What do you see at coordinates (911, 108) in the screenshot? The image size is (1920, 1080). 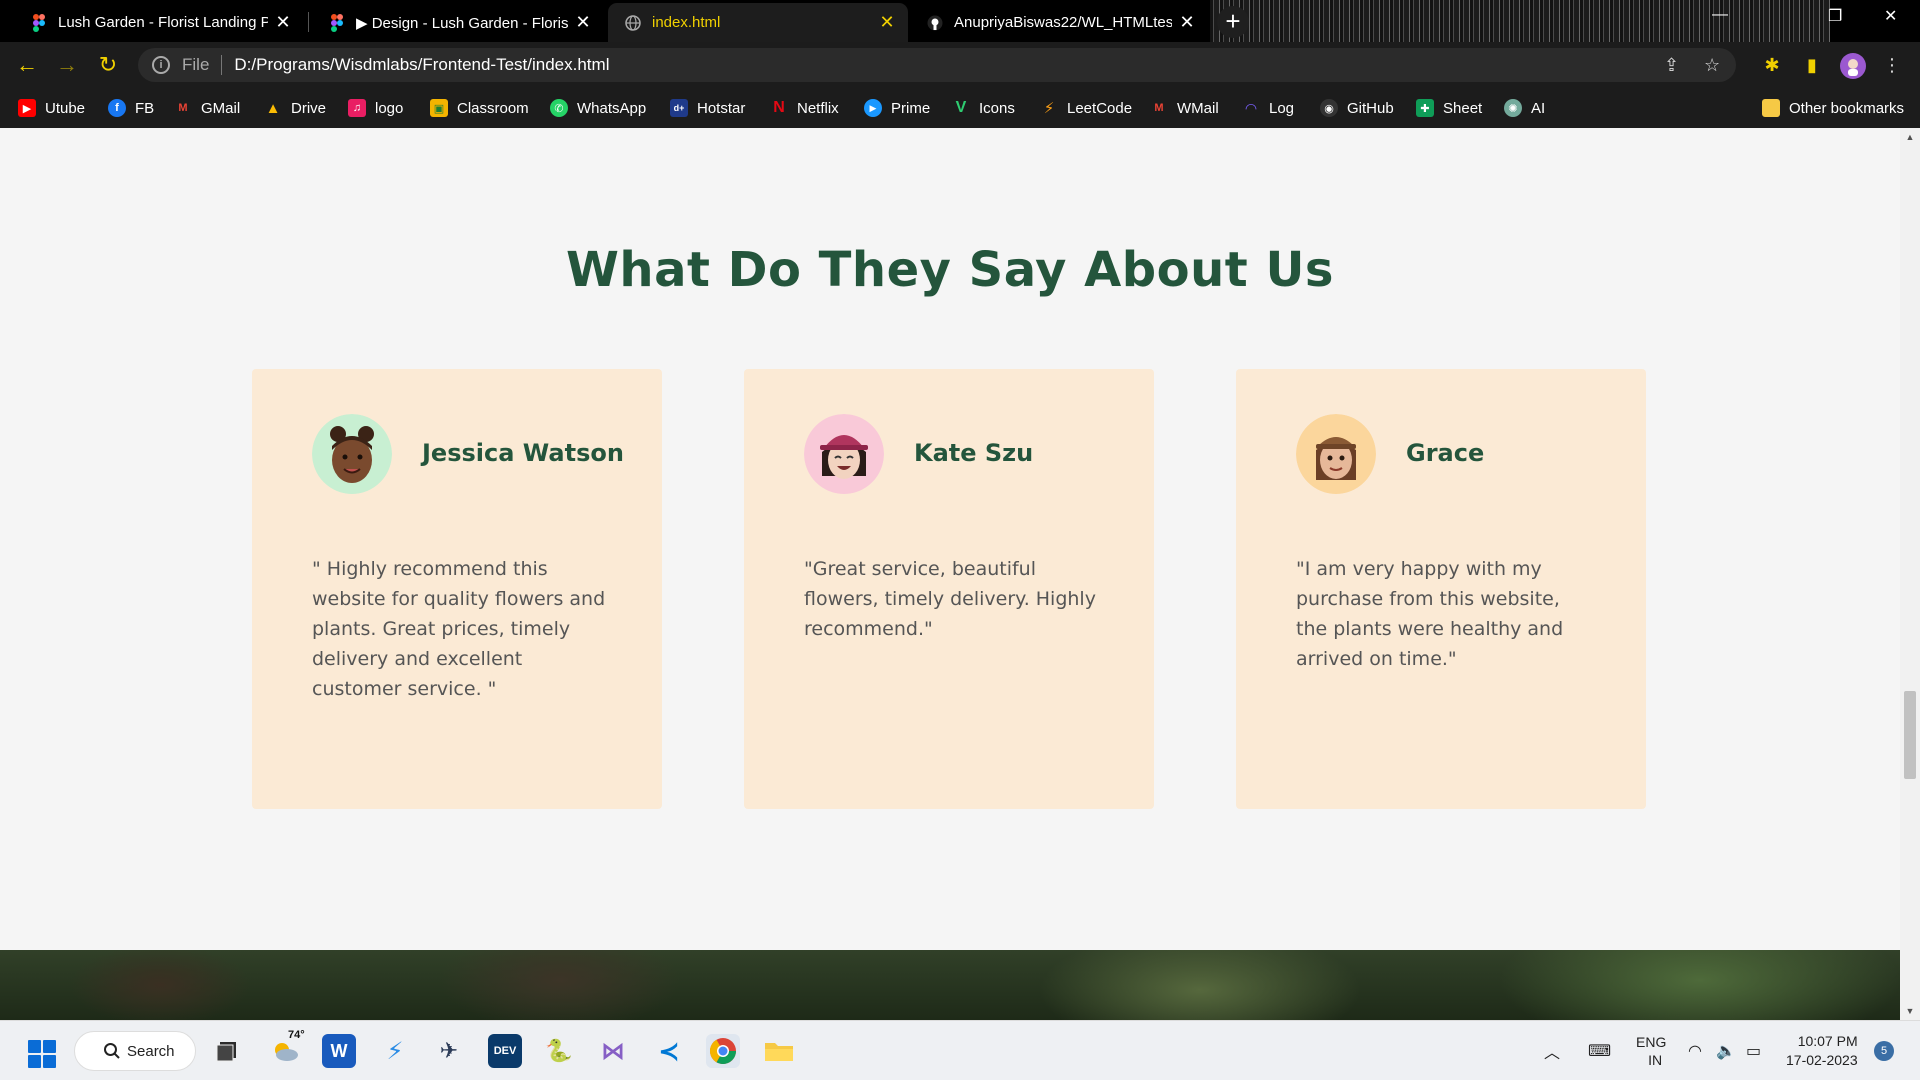 I see `bookmark-label: Prime` at bounding box center [911, 108].